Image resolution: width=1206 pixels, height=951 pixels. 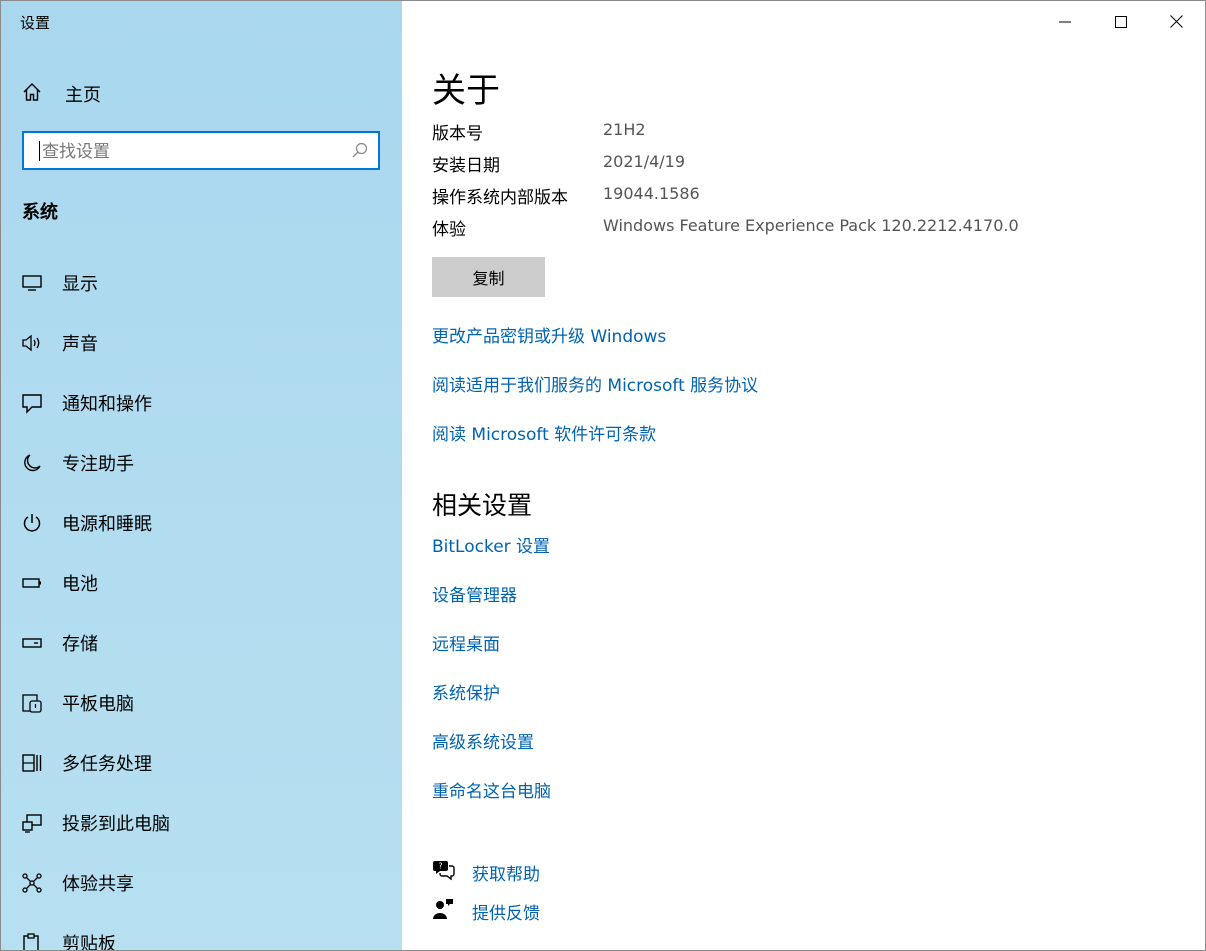 What do you see at coordinates (32, 94) in the screenshot?
I see `home-icon` at bounding box center [32, 94].